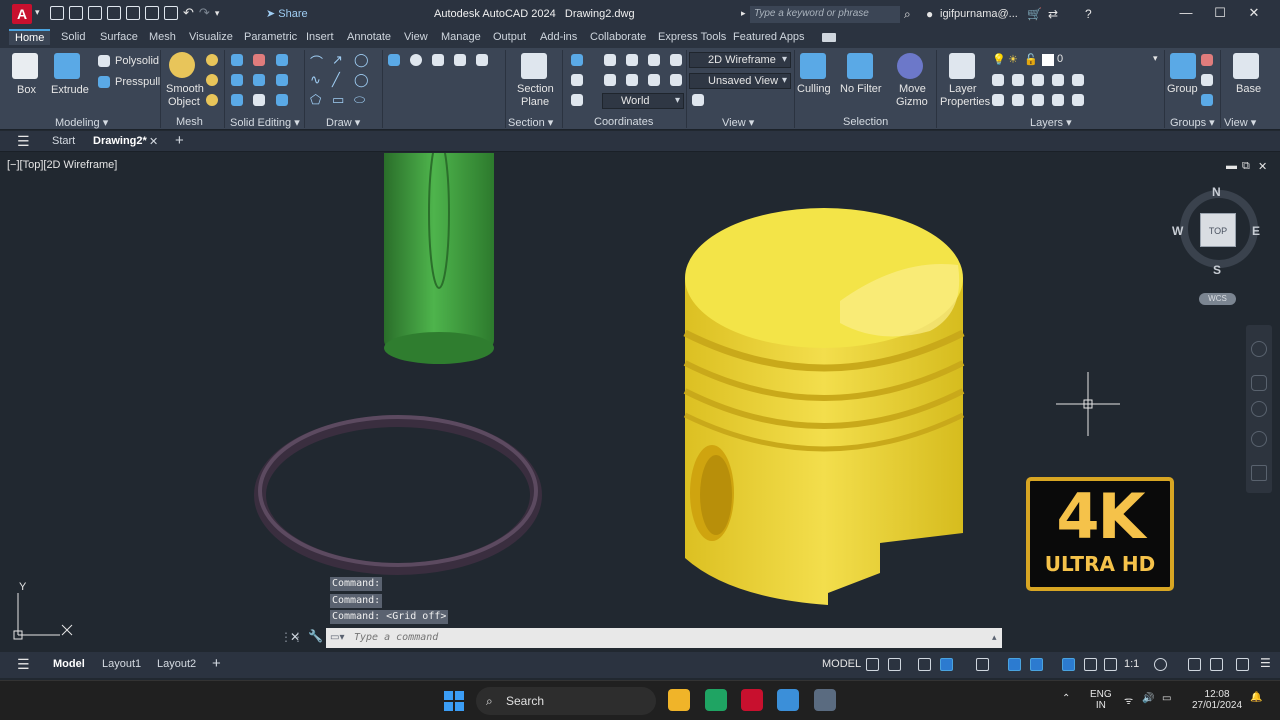  Describe the element at coordinates (982, 664) in the screenshot. I see `isodraft-icon` at that location.